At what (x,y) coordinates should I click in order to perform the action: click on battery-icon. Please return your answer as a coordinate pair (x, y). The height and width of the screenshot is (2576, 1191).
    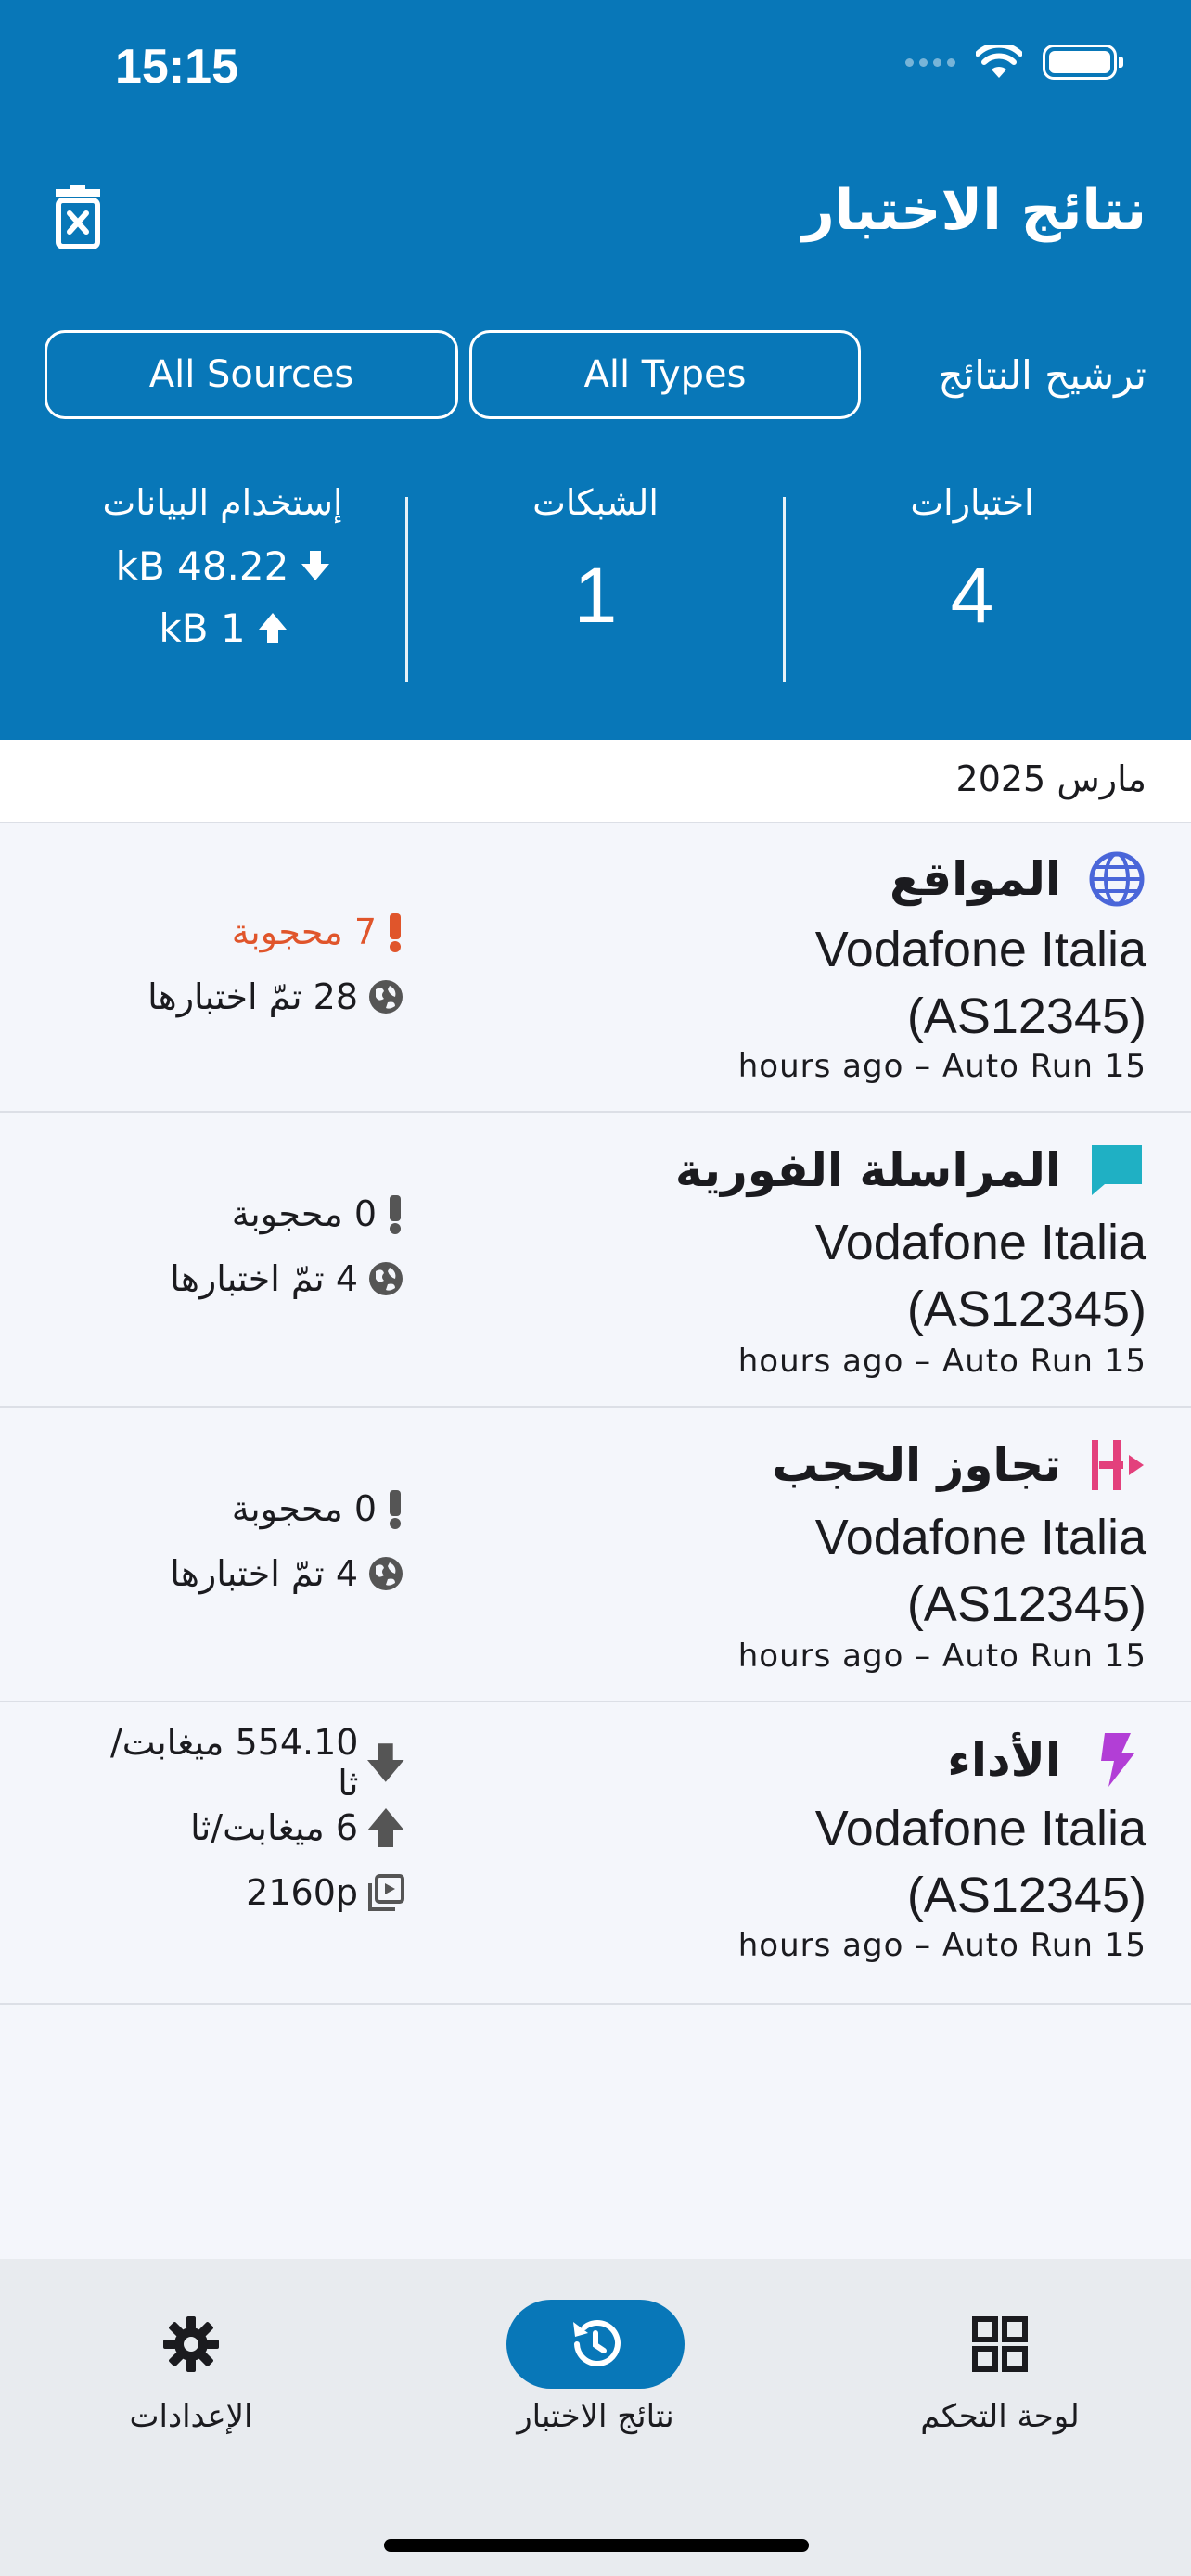
    Looking at the image, I should click on (1083, 62).